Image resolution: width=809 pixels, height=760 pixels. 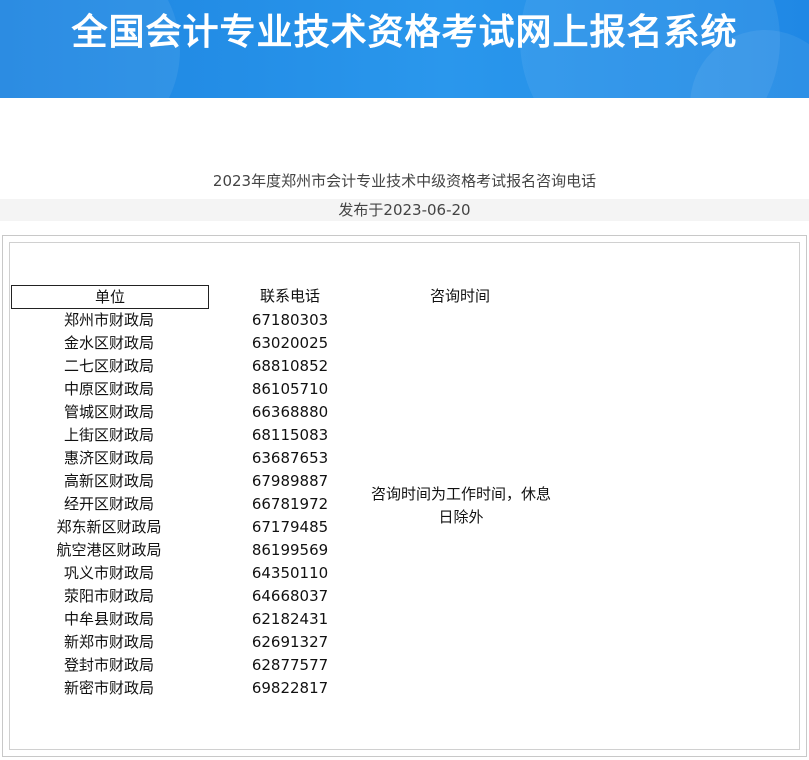 What do you see at coordinates (290, 481) in the screenshot?
I see `phone-cell: 67989887` at bounding box center [290, 481].